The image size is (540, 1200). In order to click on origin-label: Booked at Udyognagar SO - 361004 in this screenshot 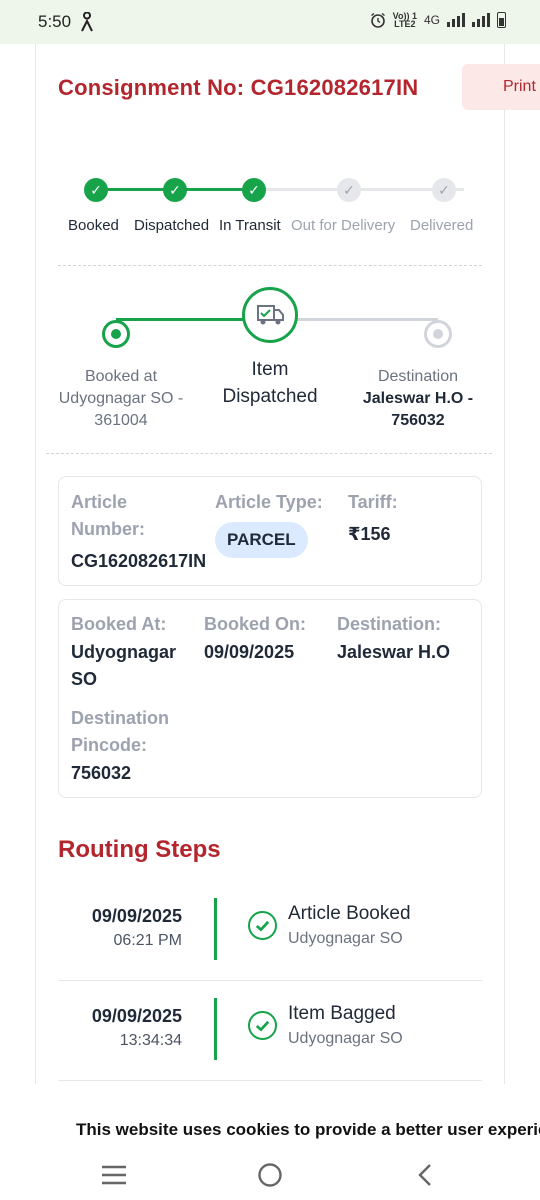, I will do `click(121, 398)`.